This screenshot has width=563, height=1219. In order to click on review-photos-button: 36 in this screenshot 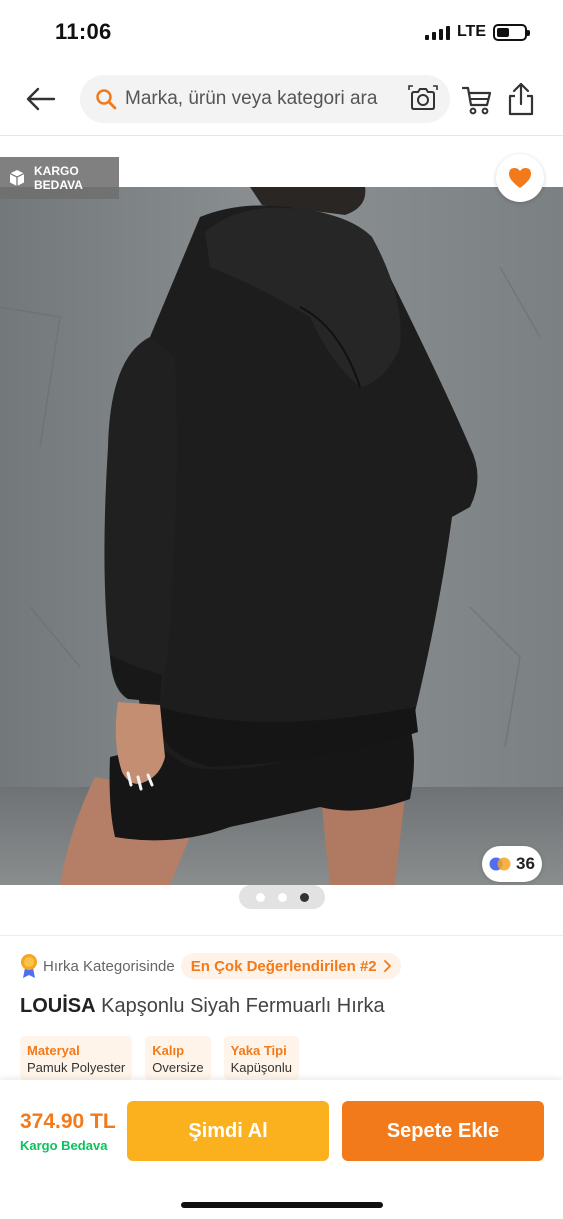, I will do `click(512, 864)`.